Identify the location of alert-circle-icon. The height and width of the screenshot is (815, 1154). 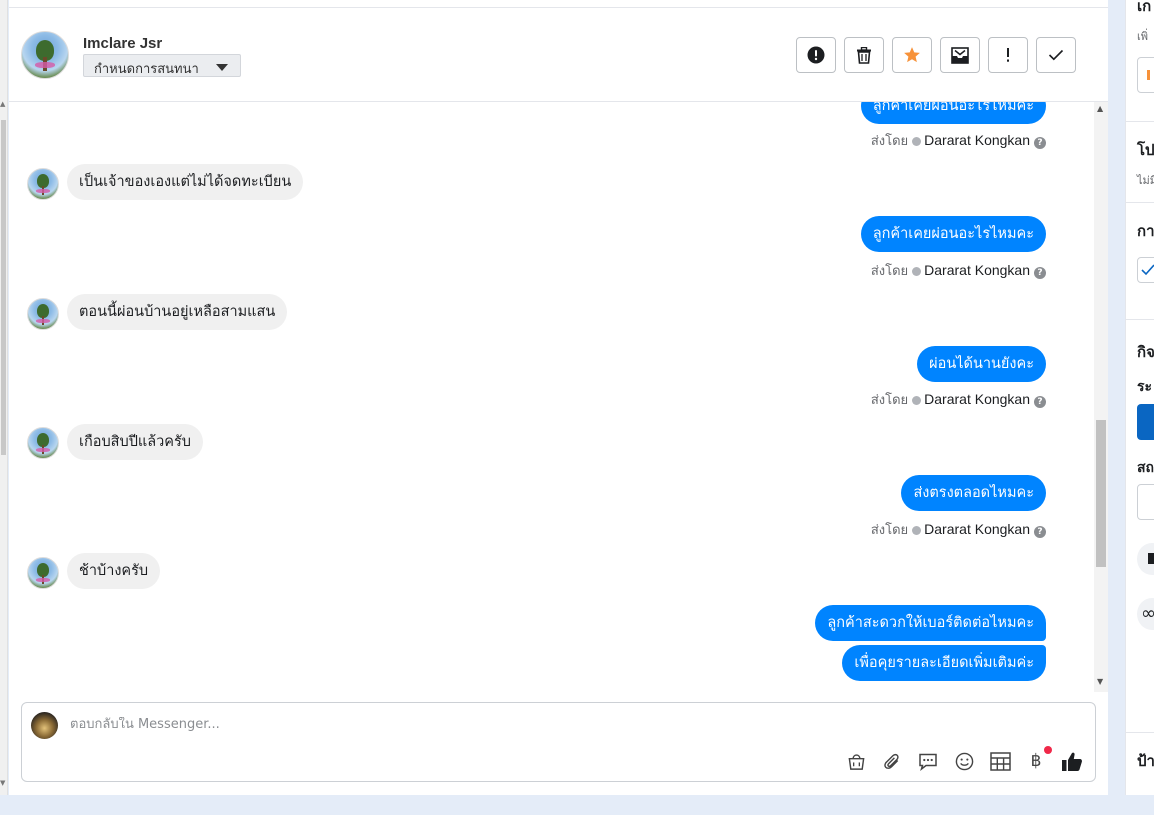
(816, 55).